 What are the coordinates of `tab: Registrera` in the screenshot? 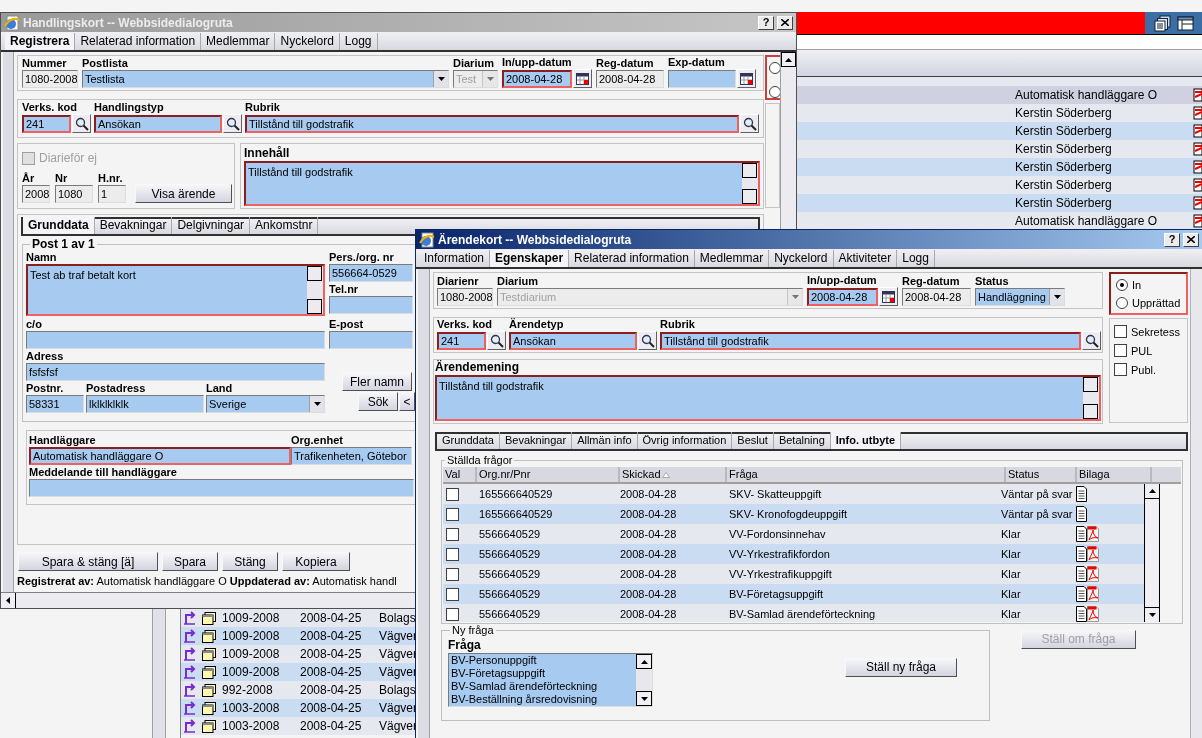 It's located at (40, 41).